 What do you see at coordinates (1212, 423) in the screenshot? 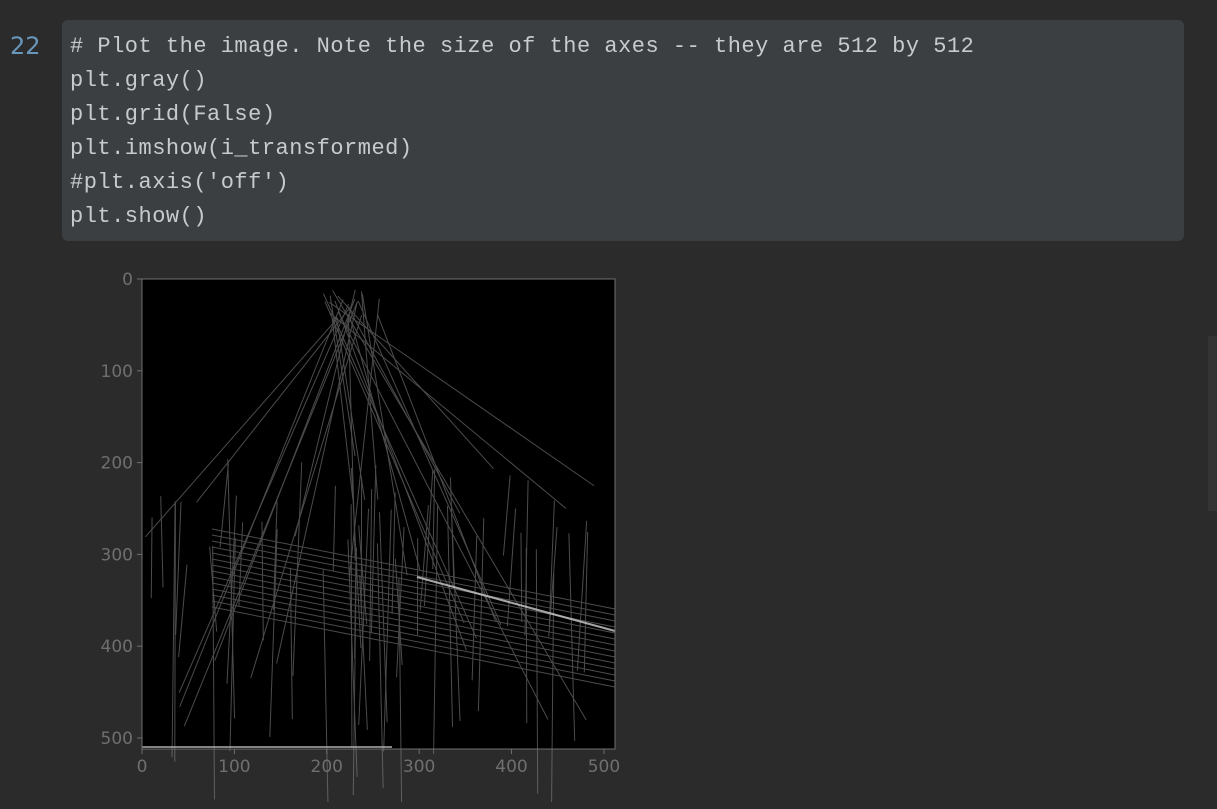
I see `scrollbar` at bounding box center [1212, 423].